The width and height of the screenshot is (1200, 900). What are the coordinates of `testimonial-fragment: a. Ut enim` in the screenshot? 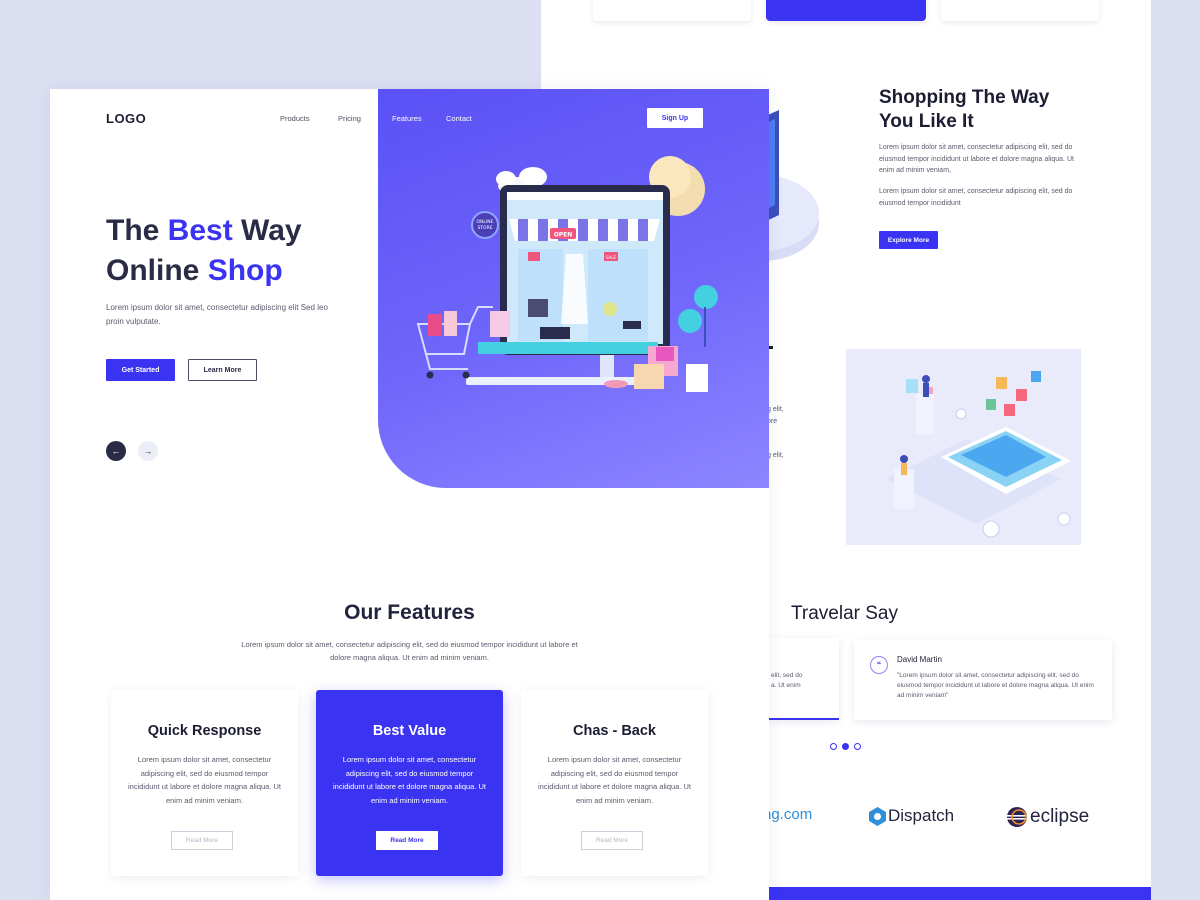 It's located at (786, 685).